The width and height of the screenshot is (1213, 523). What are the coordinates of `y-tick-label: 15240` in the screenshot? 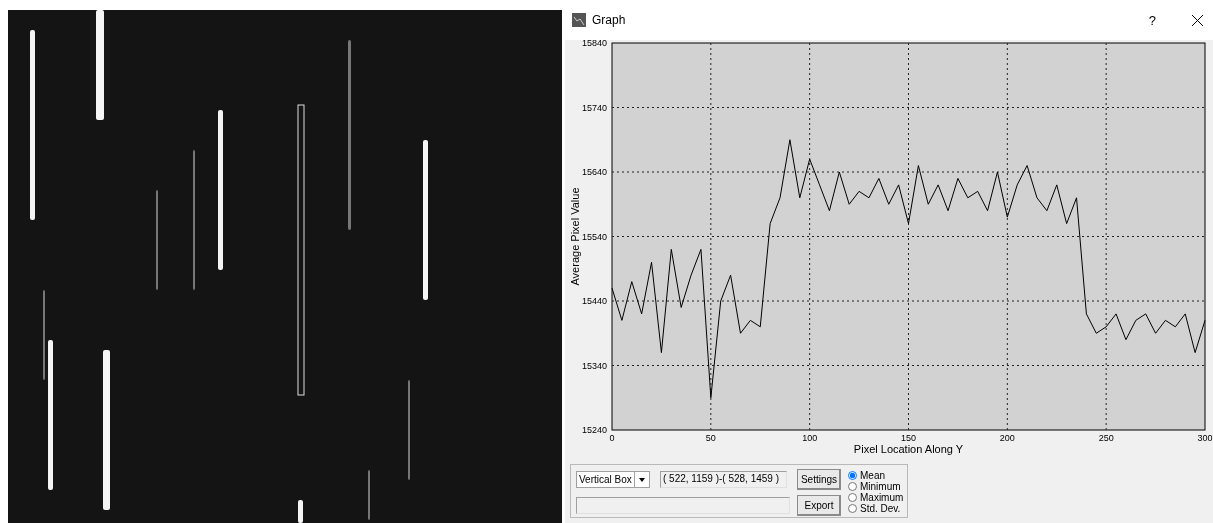 It's located at (594, 430).